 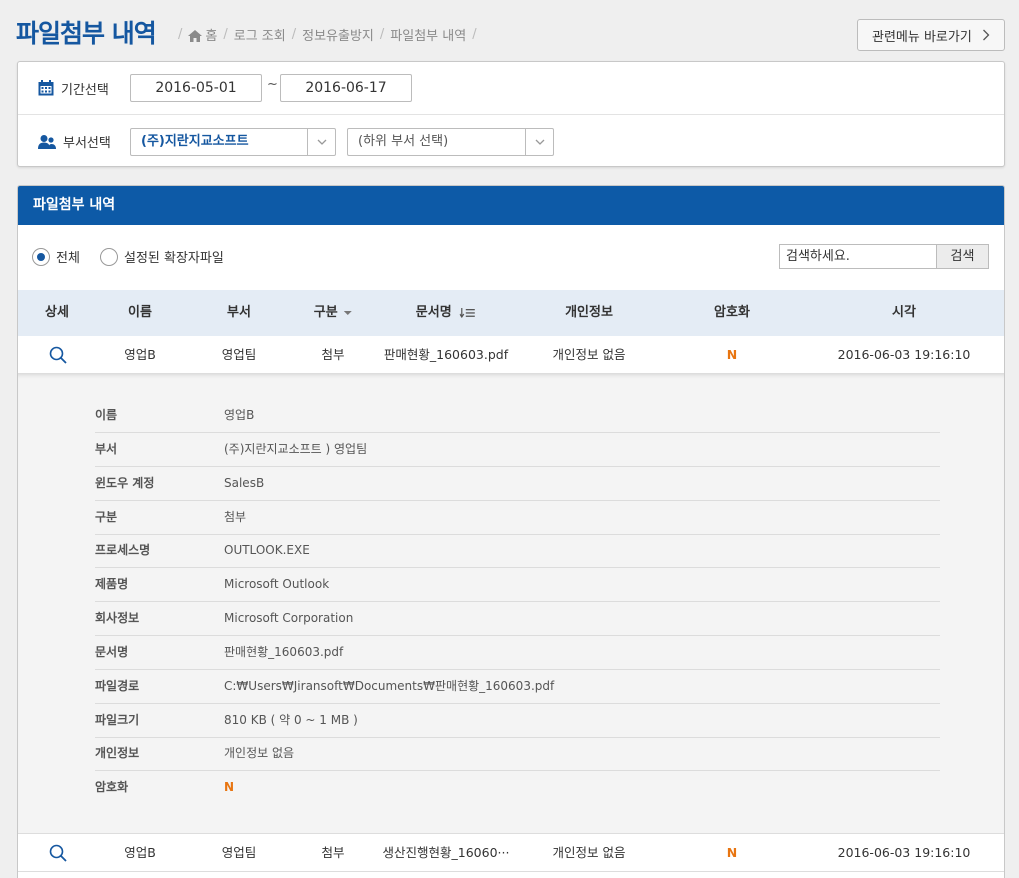 What do you see at coordinates (277, 584) in the screenshot?
I see `detail-value: Microsoft Outlook` at bounding box center [277, 584].